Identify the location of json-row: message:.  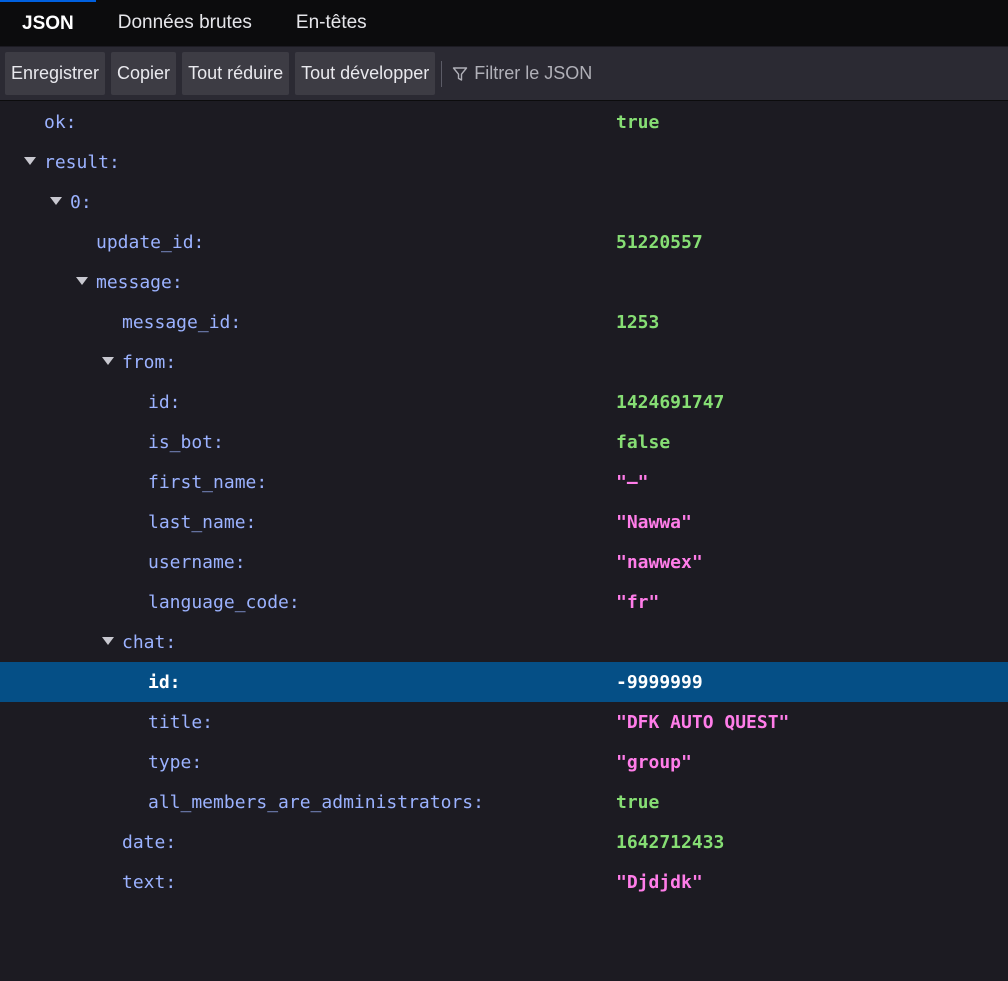
(504, 282).